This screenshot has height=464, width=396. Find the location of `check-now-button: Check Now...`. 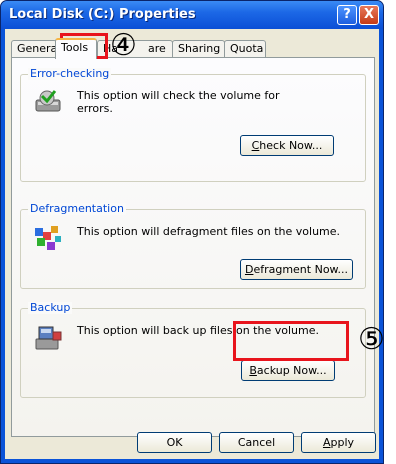

check-now-button: Check Now... is located at coordinates (287, 145).